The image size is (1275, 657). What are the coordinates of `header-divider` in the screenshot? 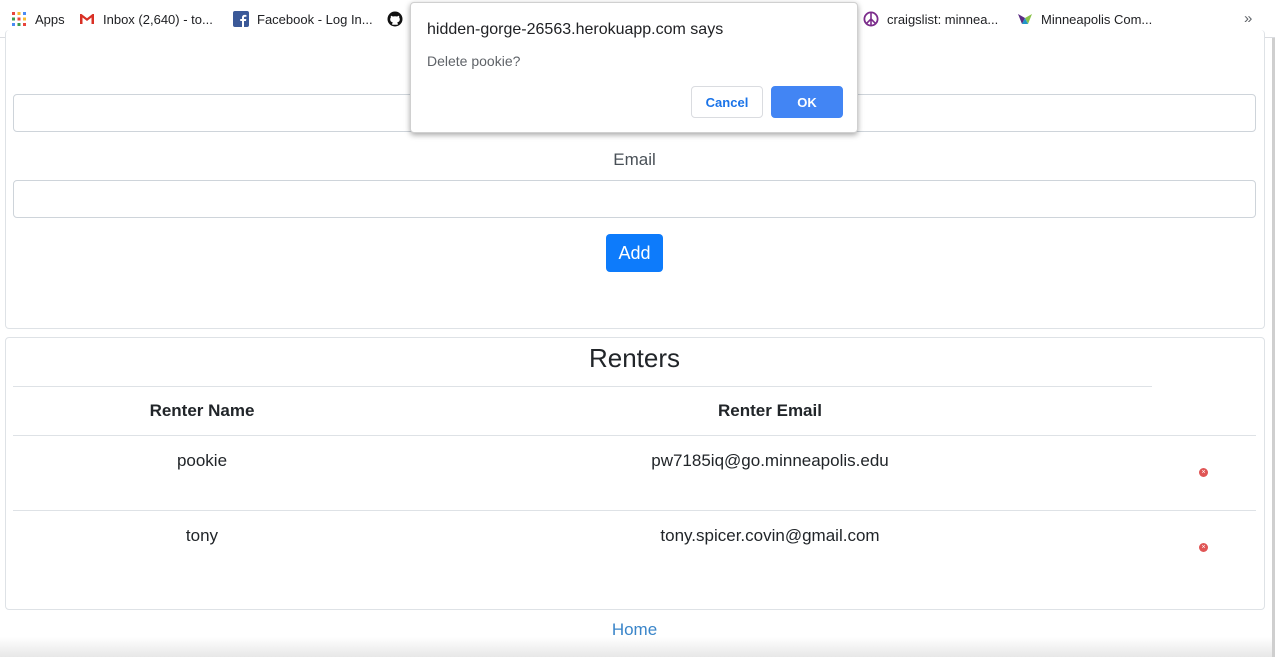 It's located at (634, 435).